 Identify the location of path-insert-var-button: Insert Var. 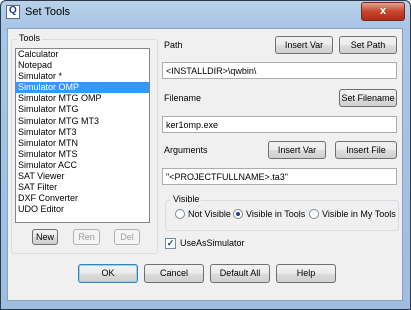
(304, 45).